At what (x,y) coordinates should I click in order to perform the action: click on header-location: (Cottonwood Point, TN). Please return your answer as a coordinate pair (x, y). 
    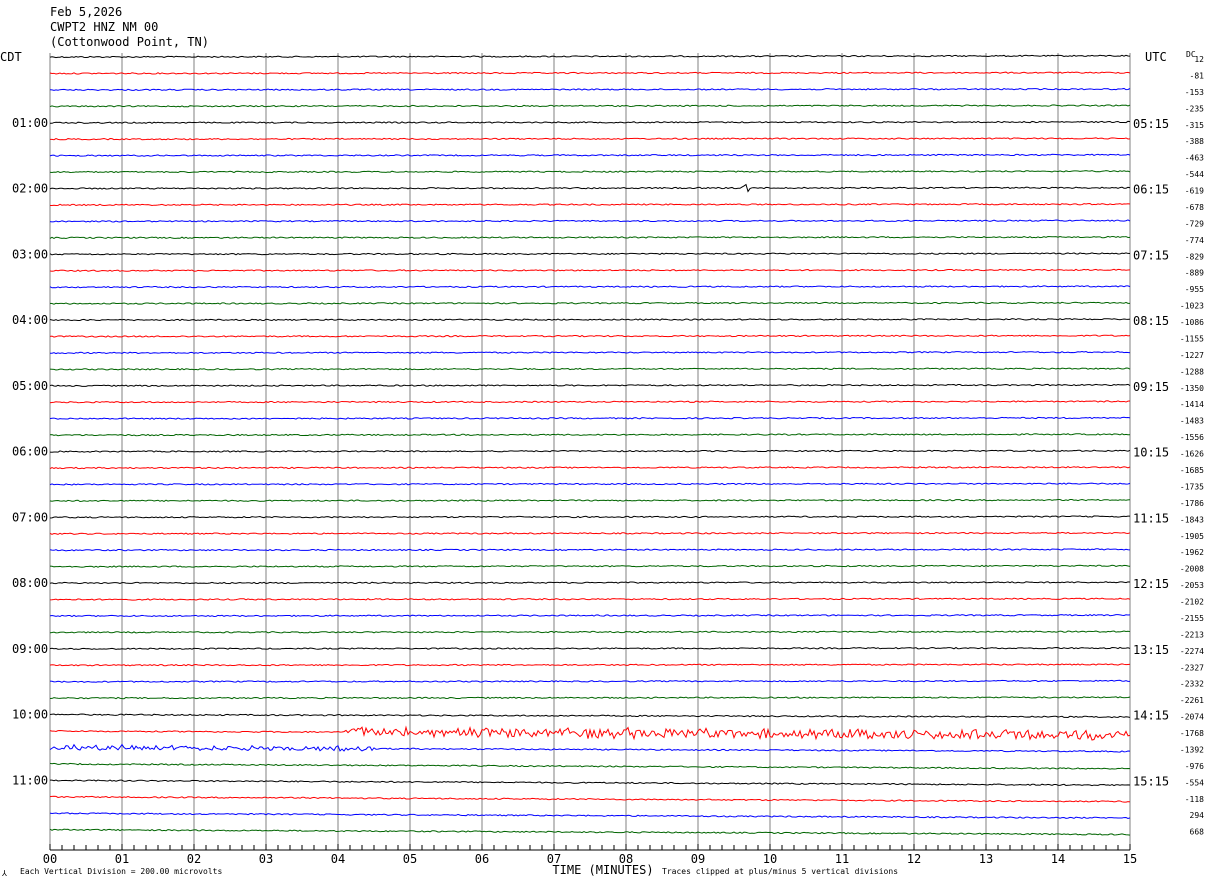
    Looking at the image, I should click on (129, 42).